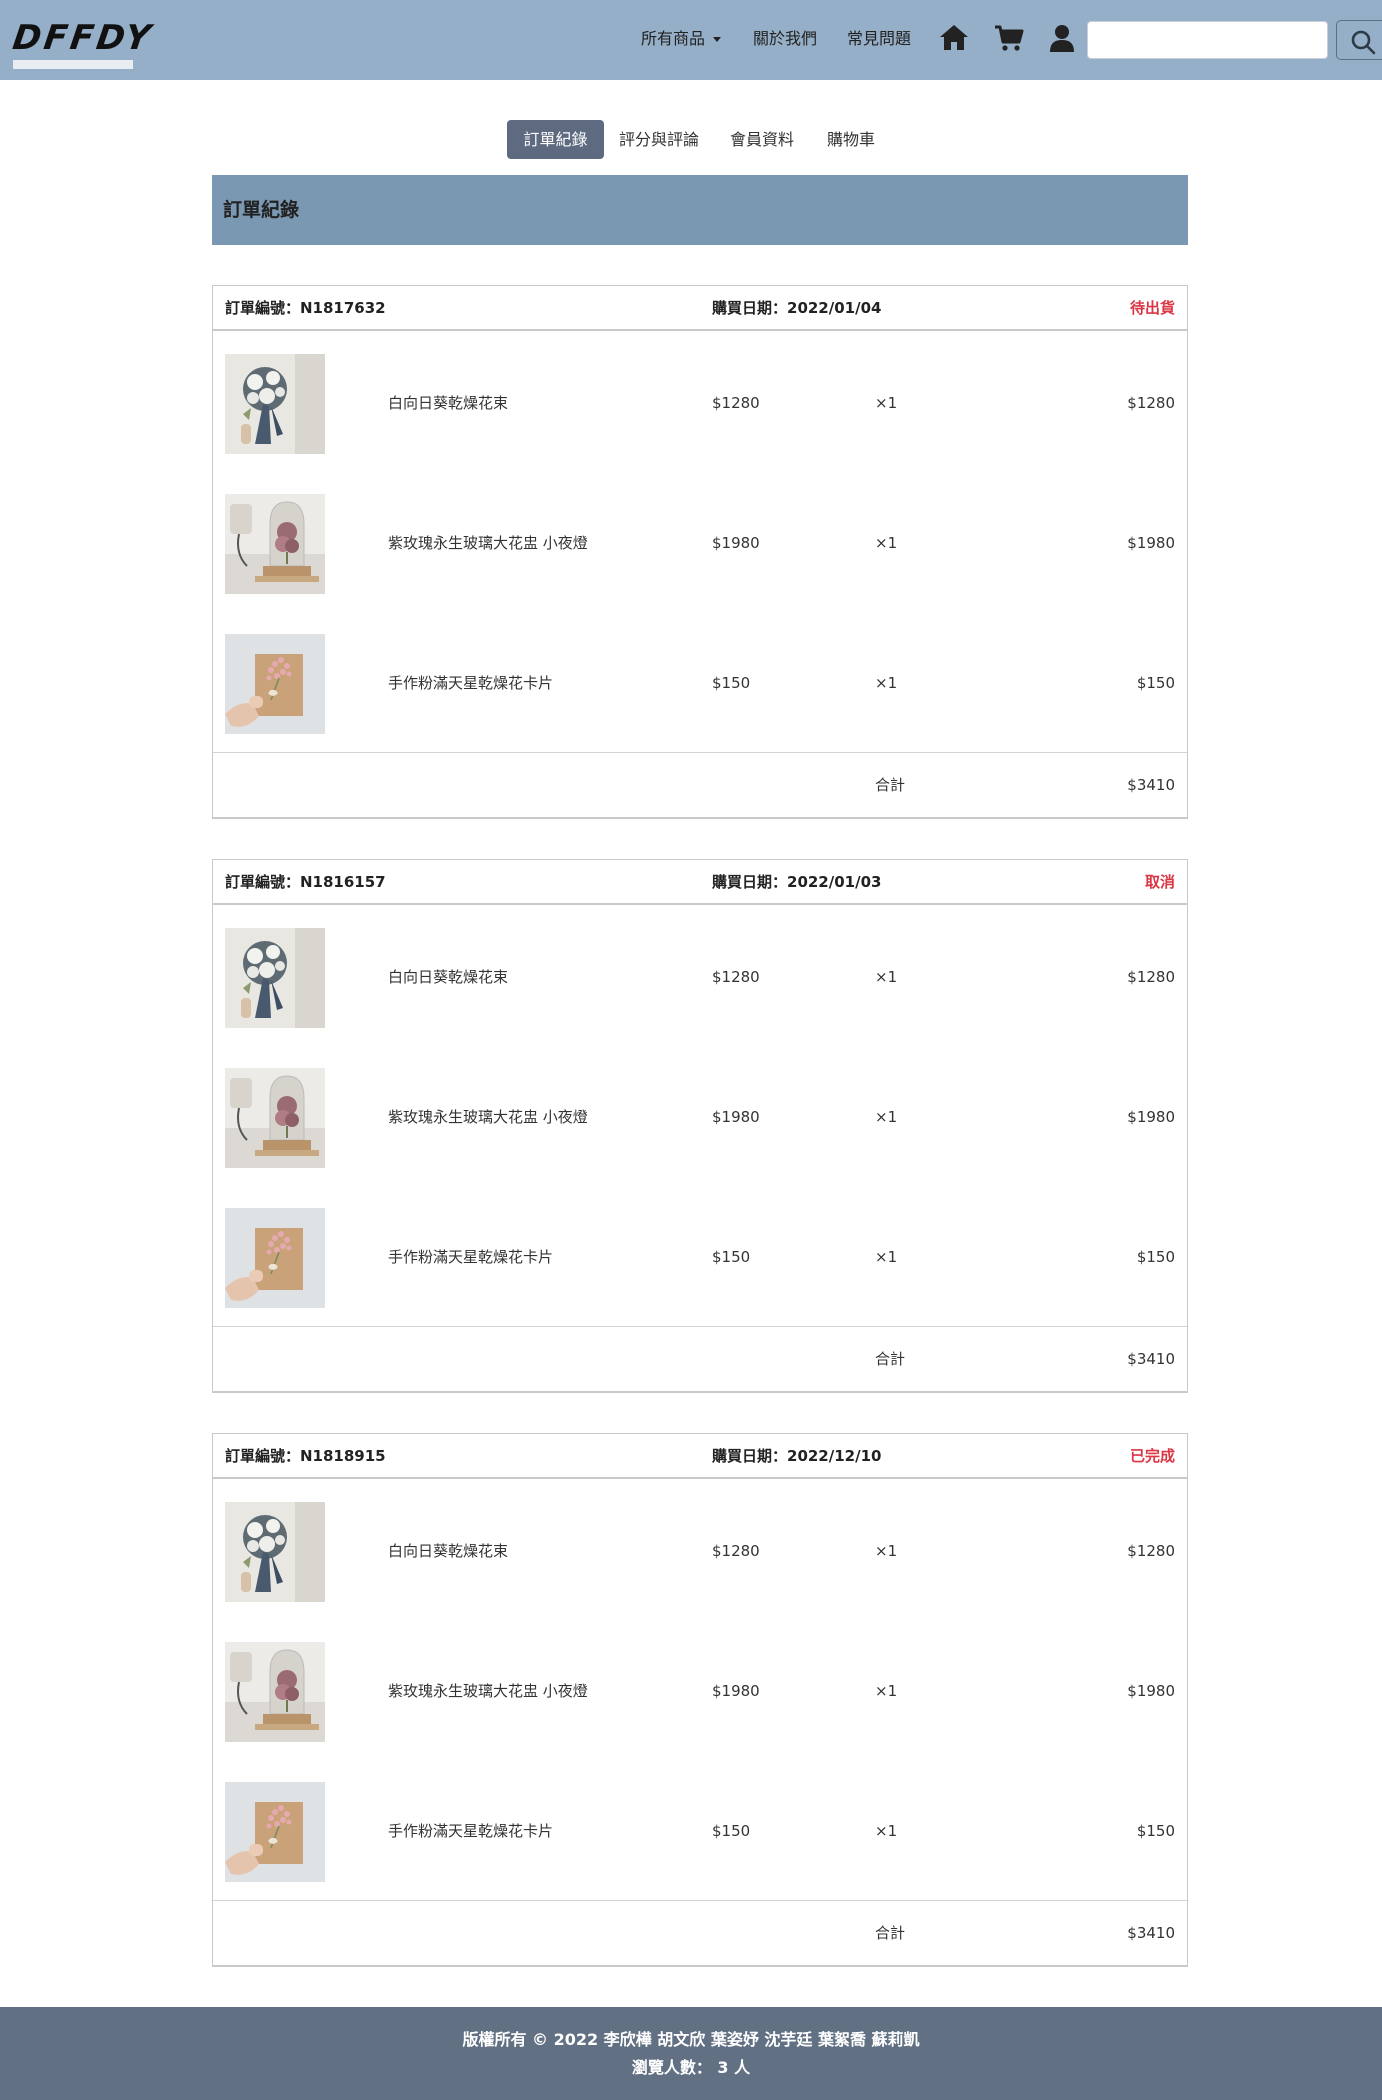  Describe the element at coordinates (762, 139) in the screenshot. I see `tab-member-info: 會員資料` at that location.